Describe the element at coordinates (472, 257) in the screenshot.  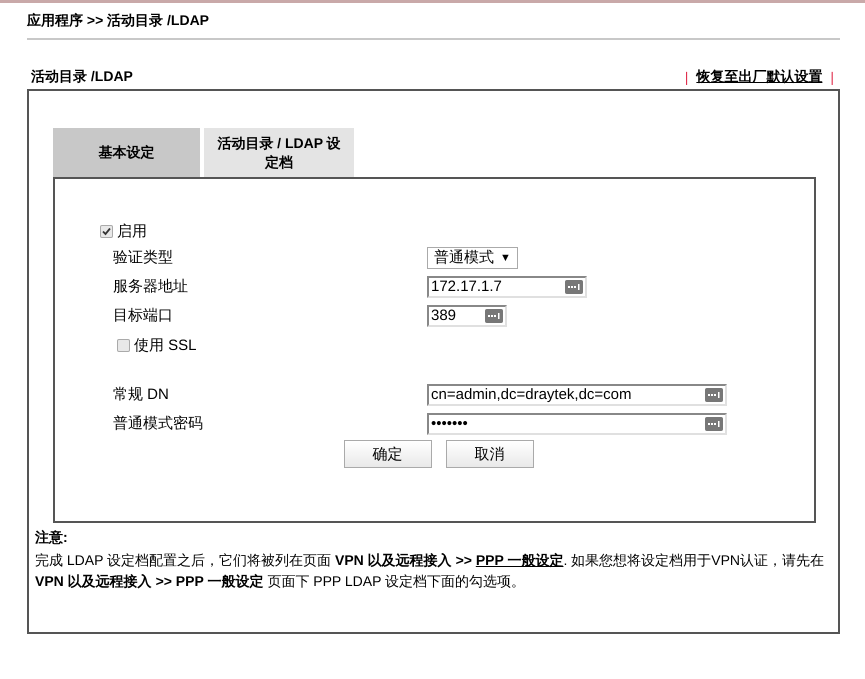
I see `dropdown: 普通模式 ▼` at that location.